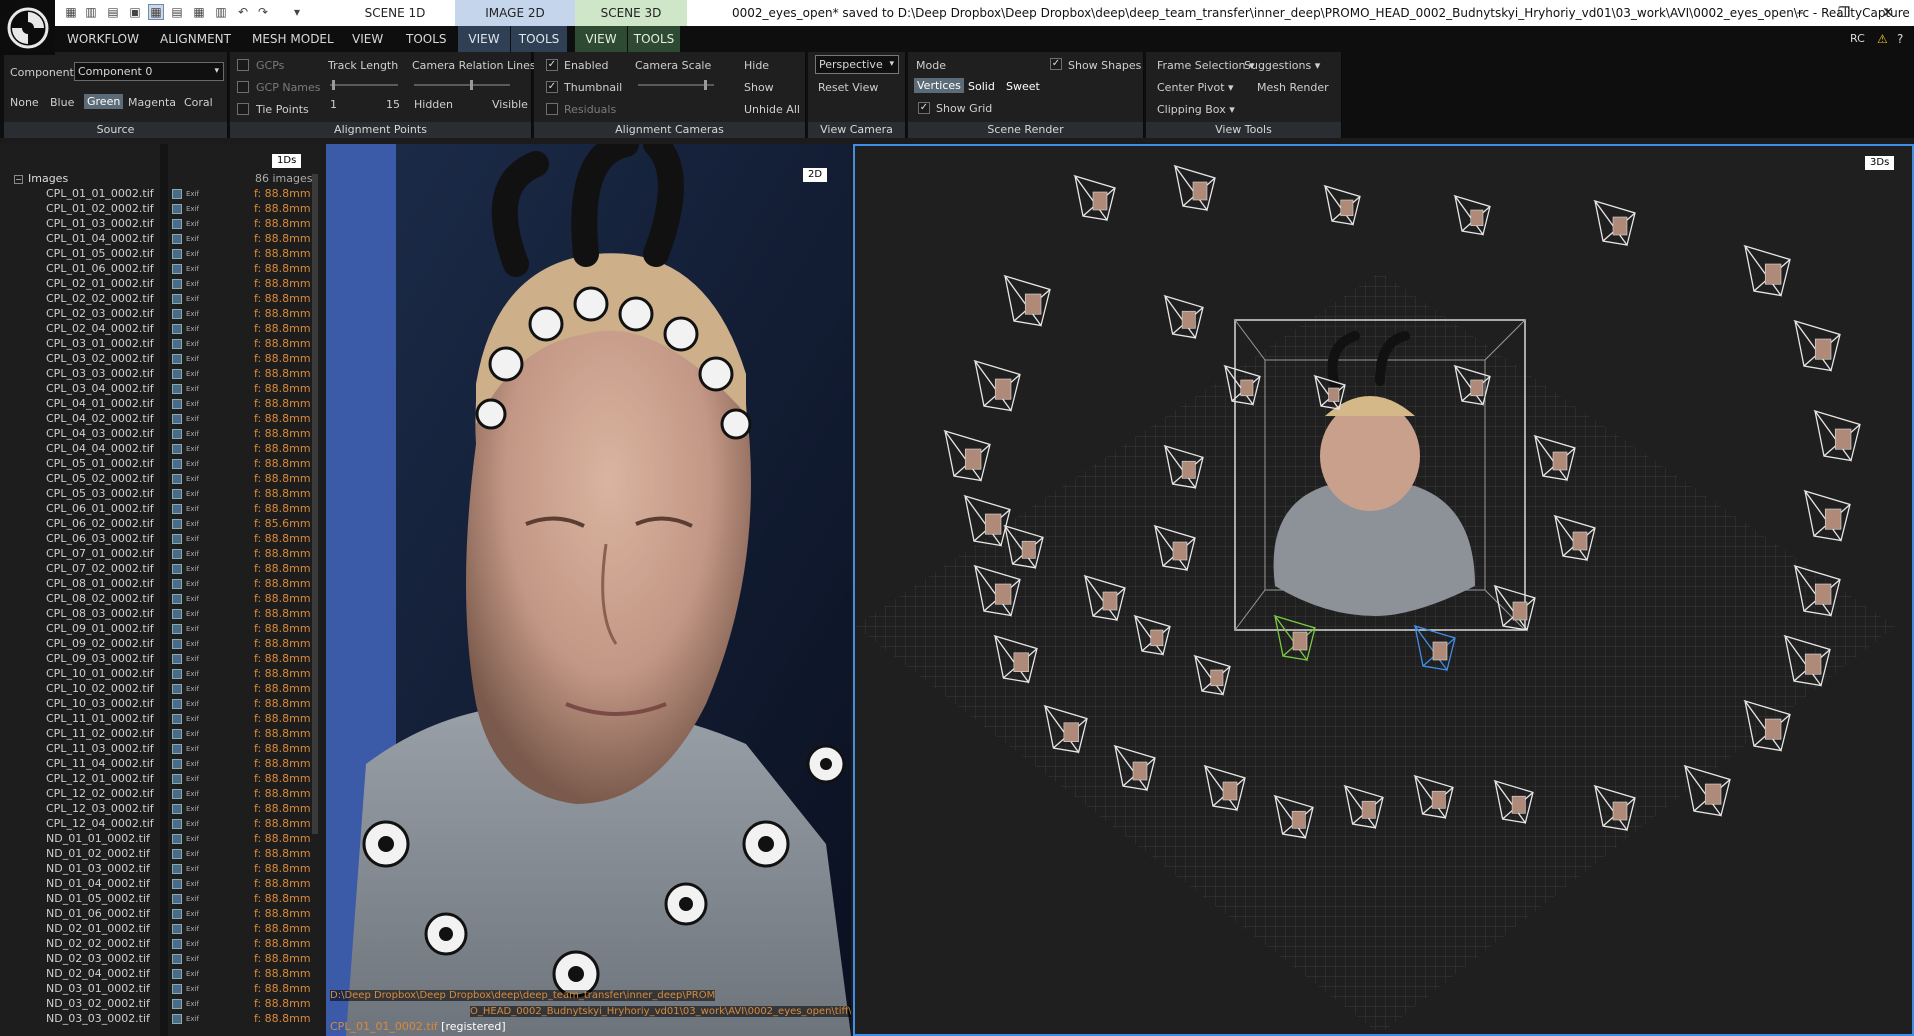 This screenshot has width=1914, height=1036. What do you see at coordinates (160, 359) in the screenshot?
I see `image-list-item: CPL_03_02_0002.tif Exif f: 88.8mm` at bounding box center [160, 359].